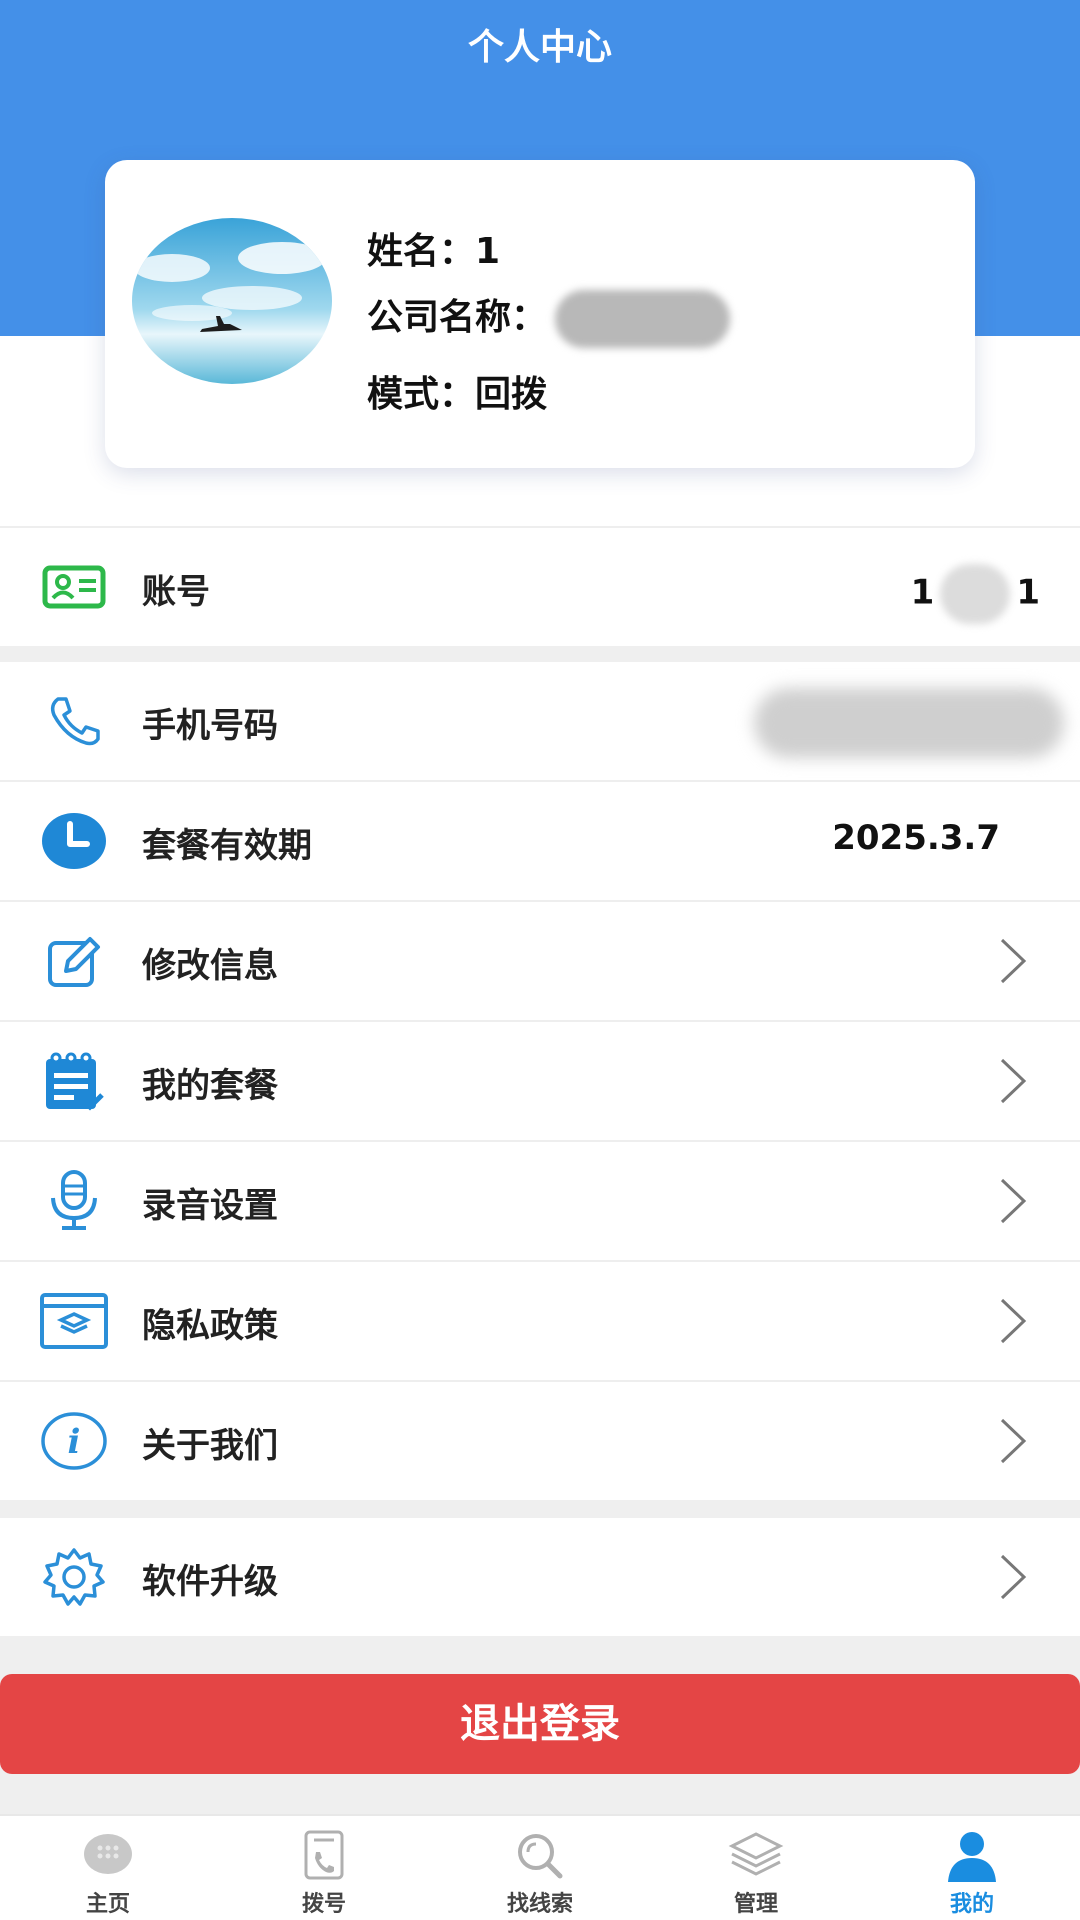 The image size is (1080, 1920). Describe the element at coordinates (972, 1857) in the screenshot. I see `user-icon` at that location.